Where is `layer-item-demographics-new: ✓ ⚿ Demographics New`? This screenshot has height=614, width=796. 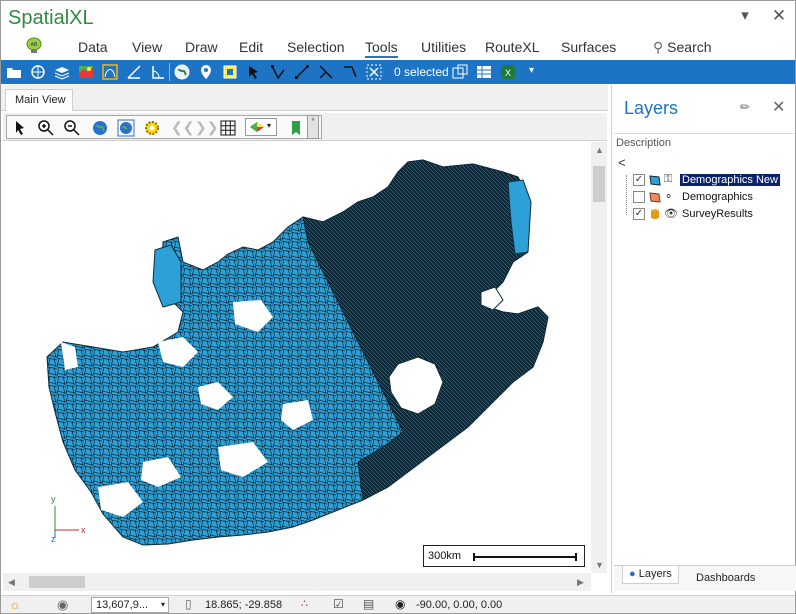
layer-item-demographics-new: ✓ ⚿ Demographics New is located at coordinates (704, 181).